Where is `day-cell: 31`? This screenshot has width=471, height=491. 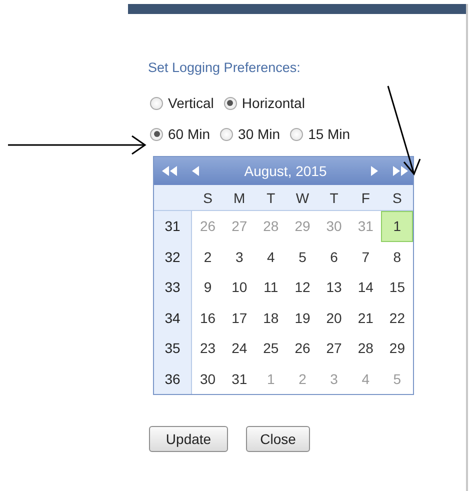
day-cell: 31 is located at coordinates (240, 379).